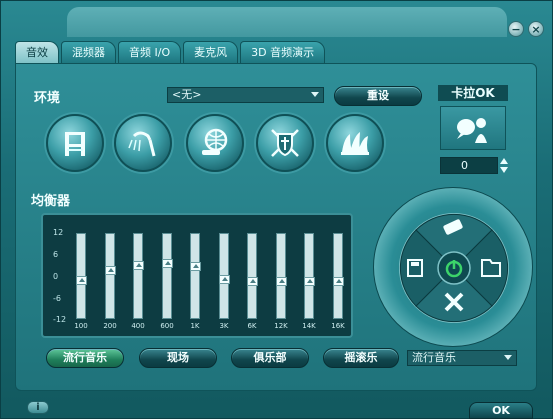 The image size is (553, 419). I want to click on info-button: i, so click(38, 407).